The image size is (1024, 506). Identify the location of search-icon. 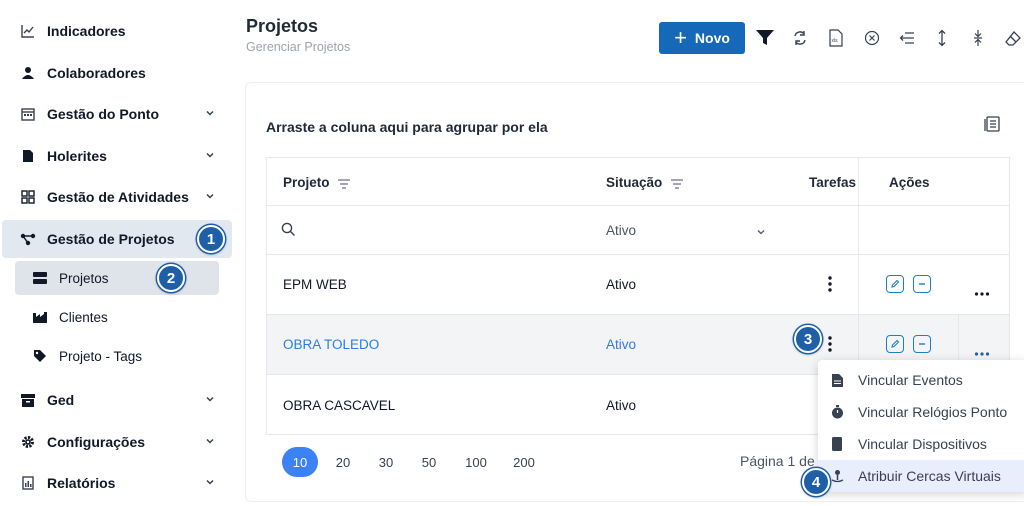
(288, 232).